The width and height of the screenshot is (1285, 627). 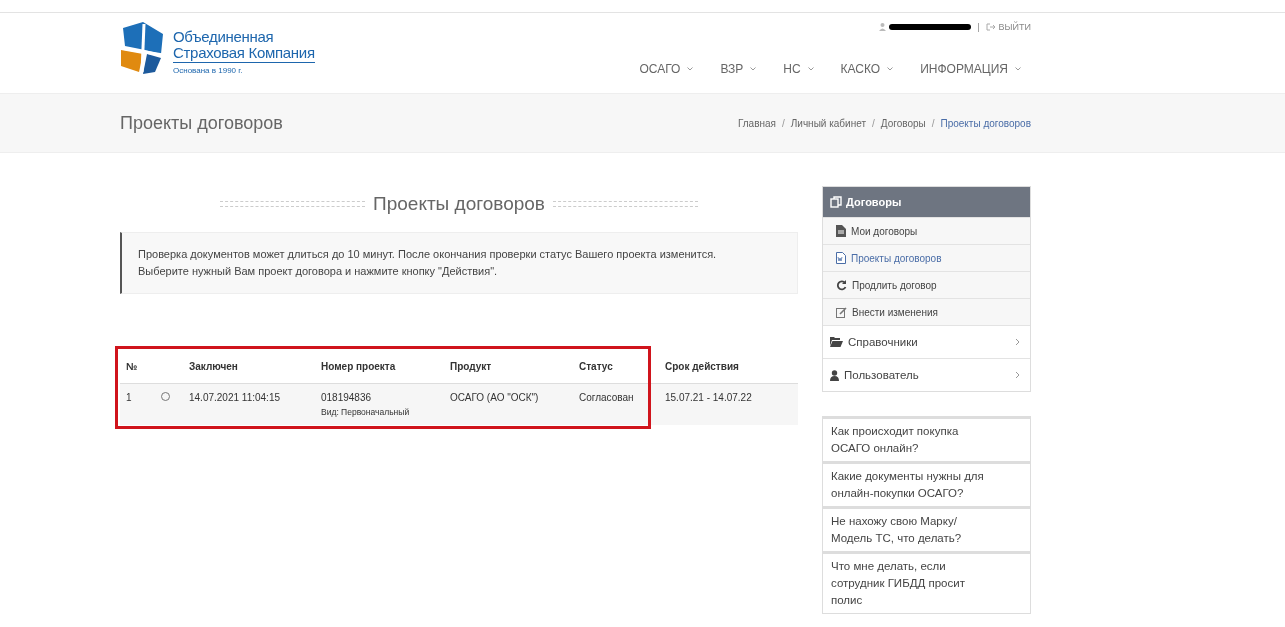 What do you see at coordinates (926, 582) in the screenshot?
I see `faq-link: Что мне делать, если сотрудник ГИБДД просит полис` at bounding box center [926, 582].